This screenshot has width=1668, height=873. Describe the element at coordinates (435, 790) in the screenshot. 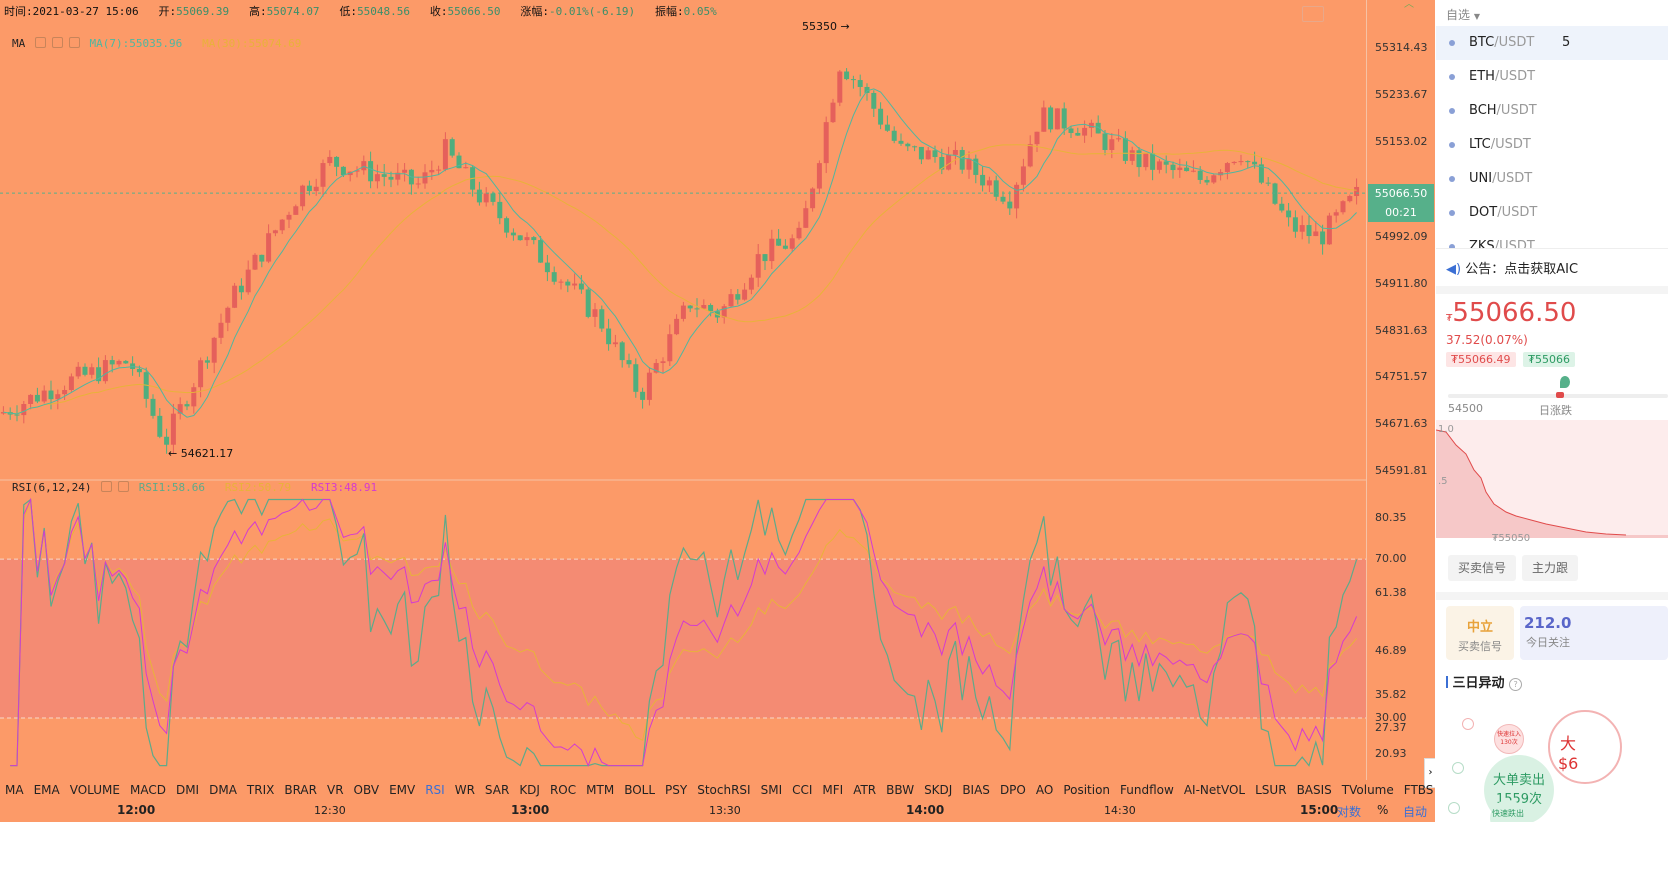

I see `indicator-tab-rsi: RSI` at that location.